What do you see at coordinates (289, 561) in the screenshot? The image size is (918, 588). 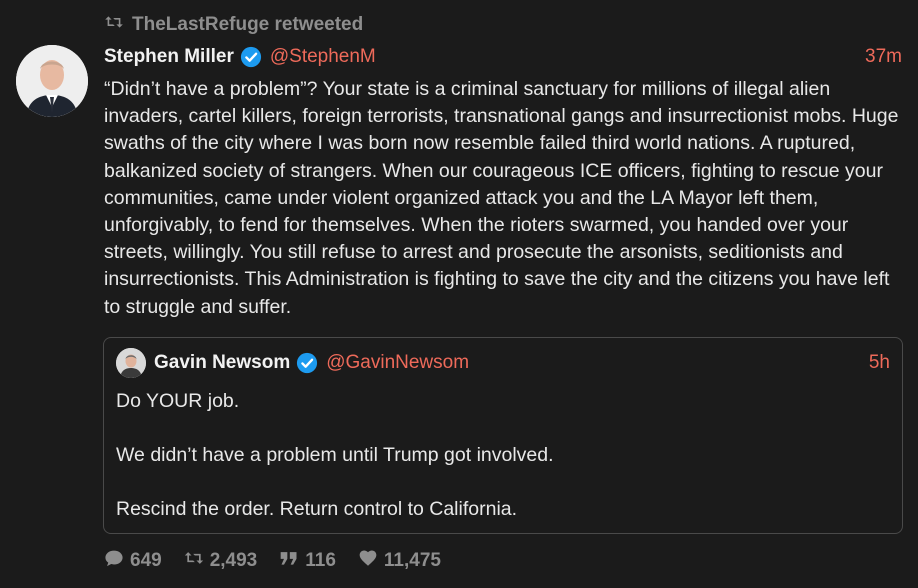 I see `quote-icon` at bounding box center [289, 561].